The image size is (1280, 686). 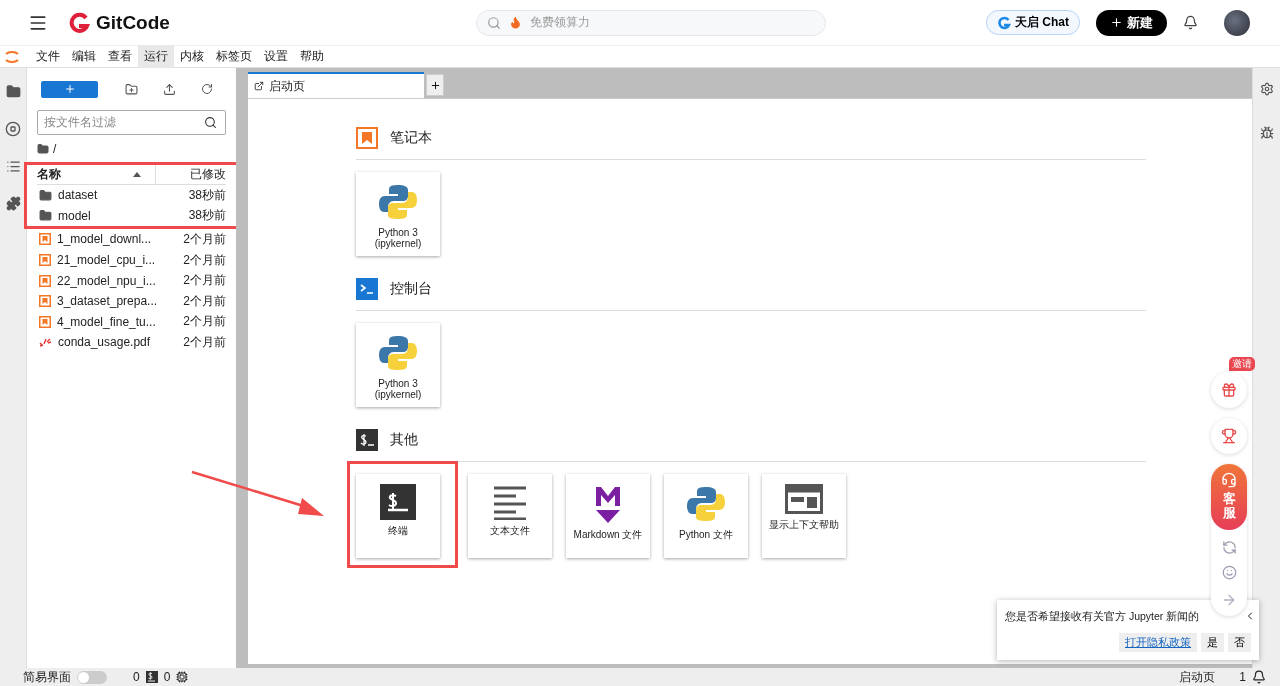 What do you see at coordinates (191, 174) in the screenshot?
I see `column-header: 已修改` at bounding box center [191, 174].